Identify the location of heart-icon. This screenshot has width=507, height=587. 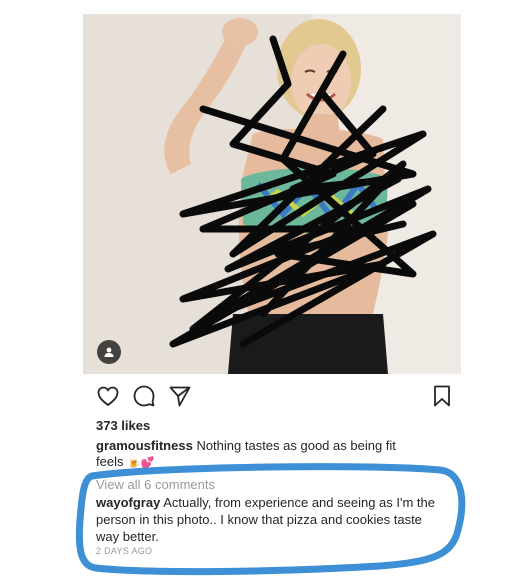
(108, 396).